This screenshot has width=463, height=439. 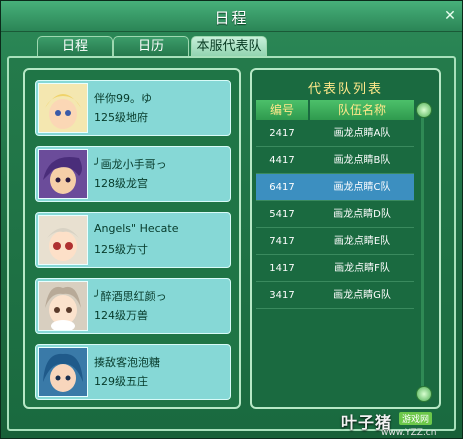 I want to click on table-row: 1417 画龙点睛F队, so click(x=335, y=268).